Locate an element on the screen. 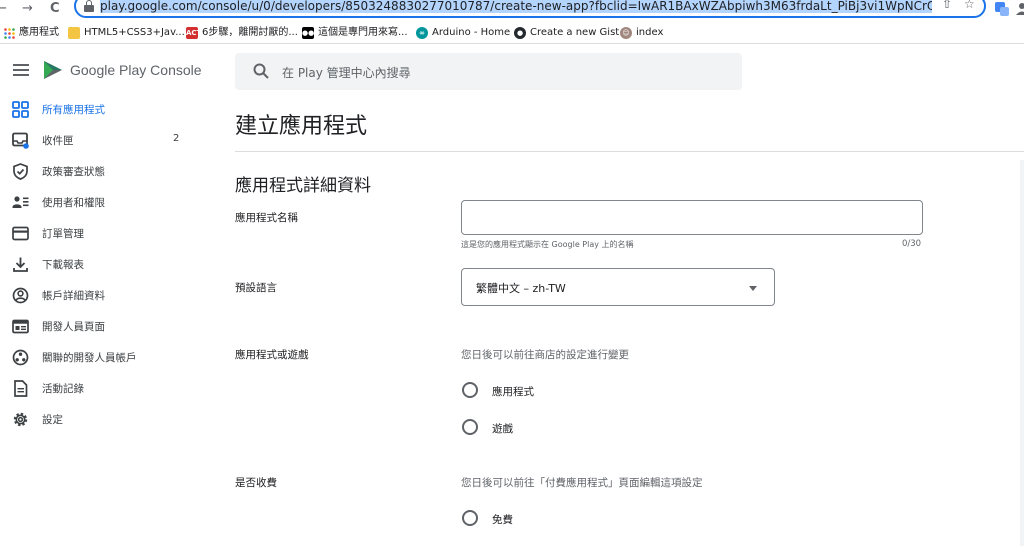 The width and height of the screenshot is (1024, 546). bookmark-label: index is located at coordinates (650, 32).